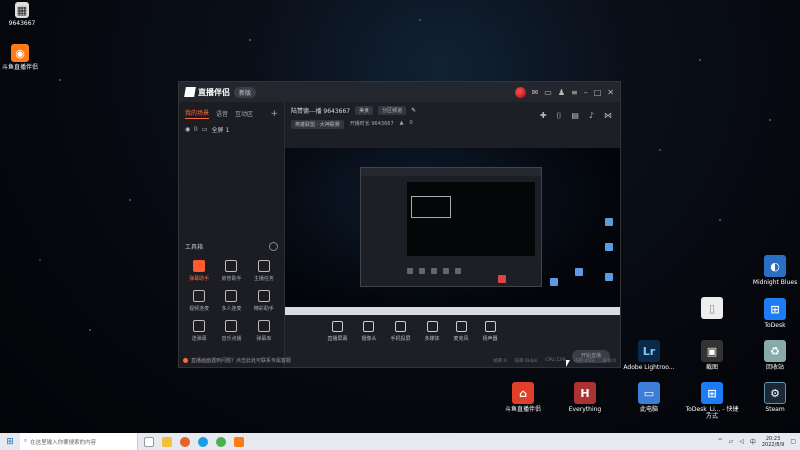 The height and width of the screenshot is (450, 800). I want to click on desktop-icon-this-pc: ▭ 此电脑, so click(649, 397).